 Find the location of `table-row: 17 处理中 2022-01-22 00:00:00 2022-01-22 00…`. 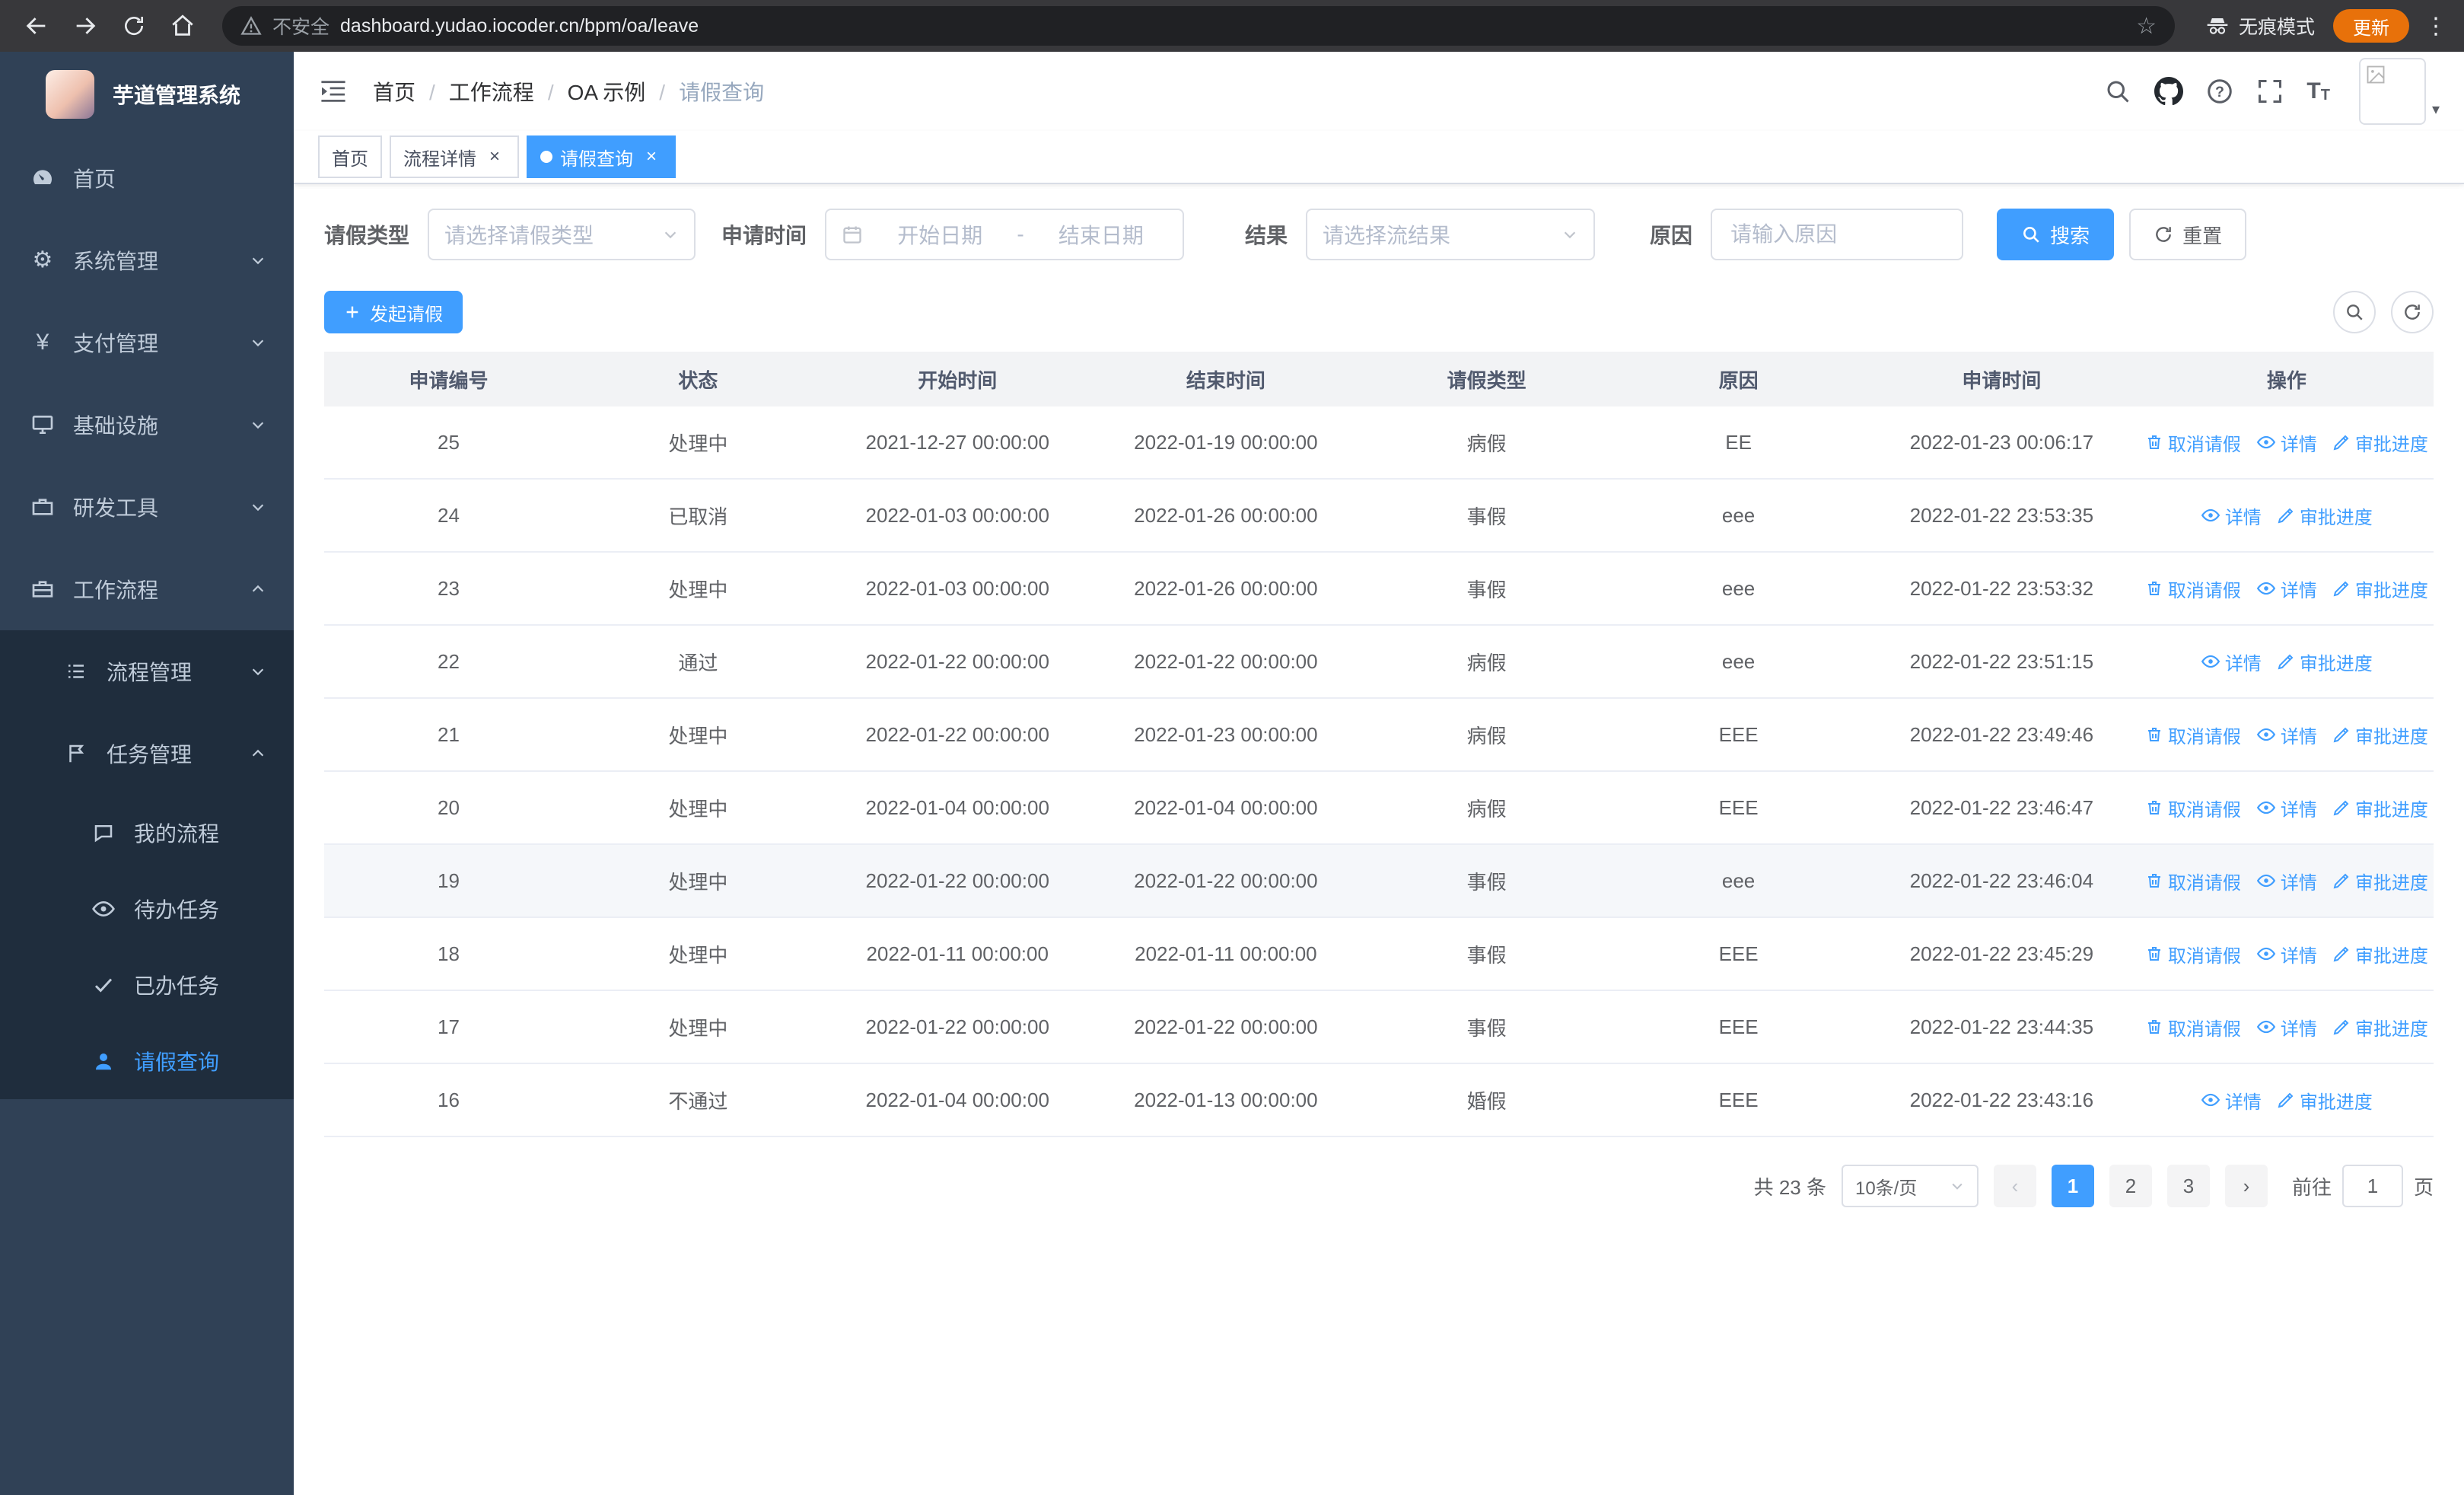

table-row: 17 处理中 2022-01-22 00:00:00 2022-01-22 00… is located at coordinates (1379, 1028).